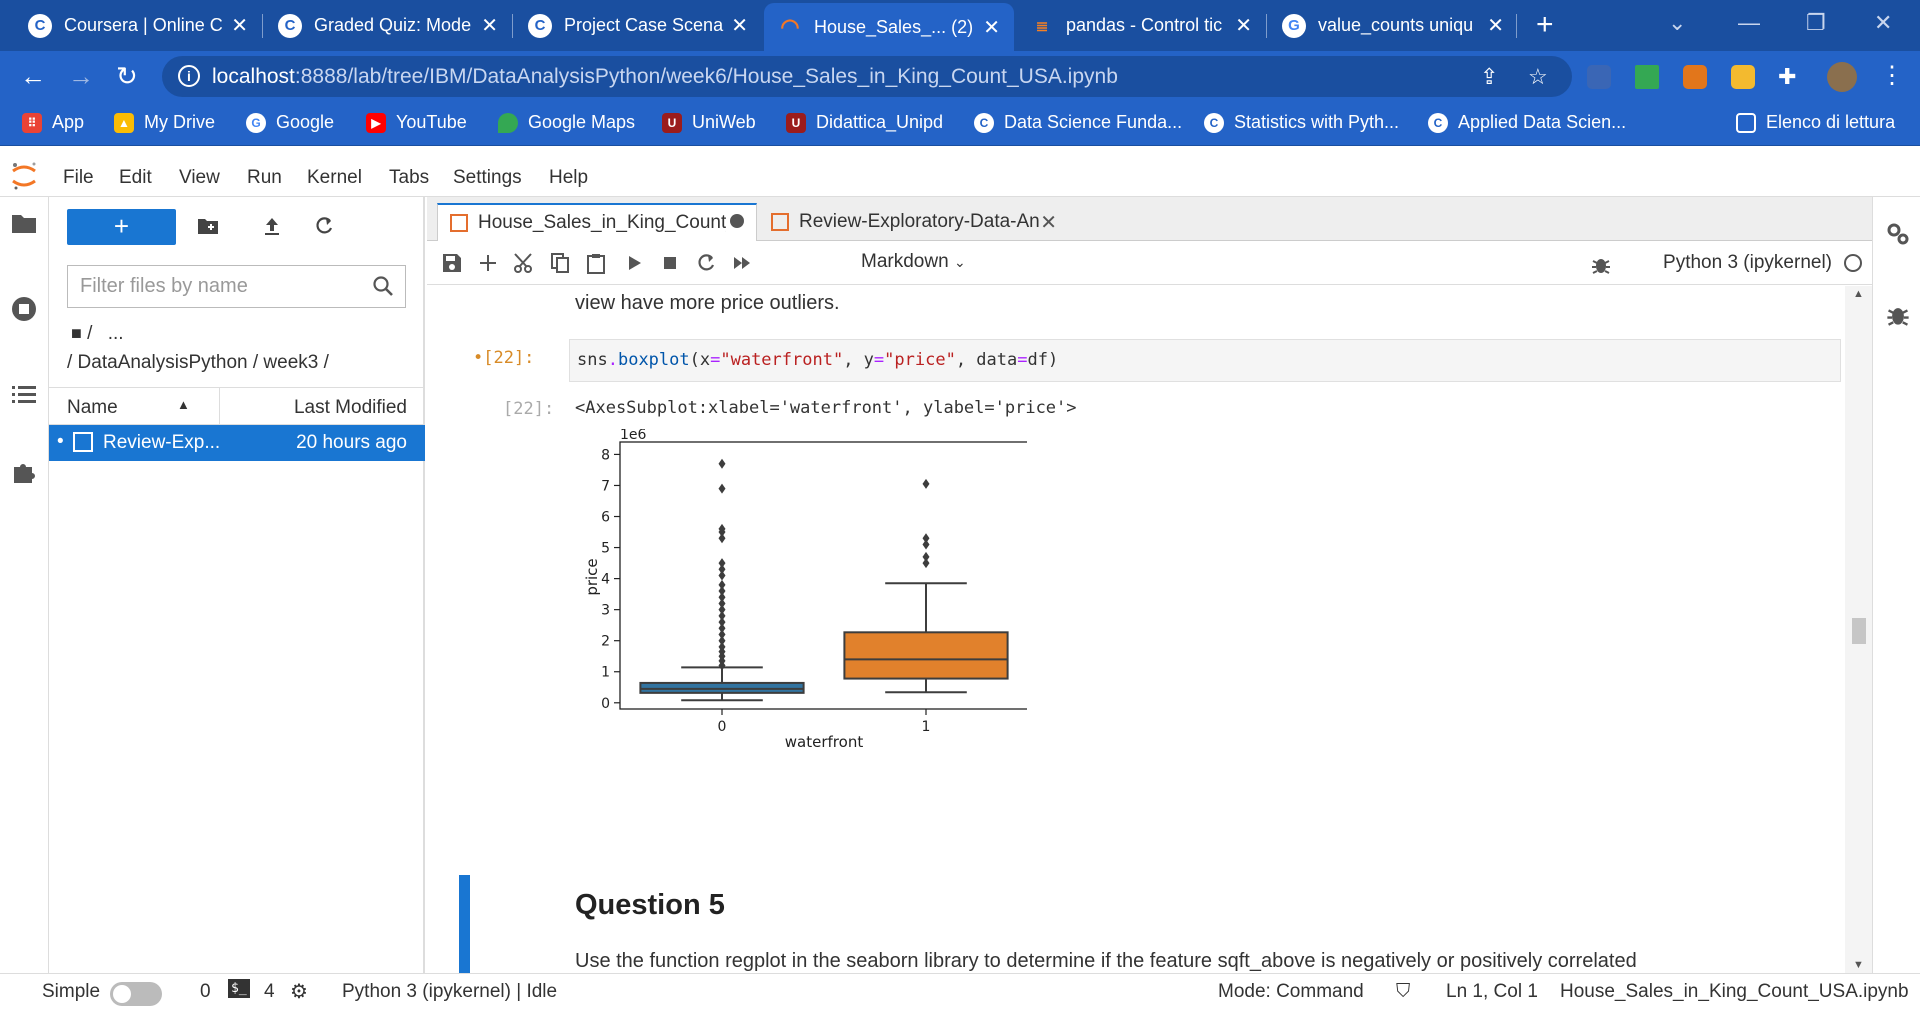 The image size is (1920, 1009). I want to click on menu-settings: Settings, so click(487, 178).